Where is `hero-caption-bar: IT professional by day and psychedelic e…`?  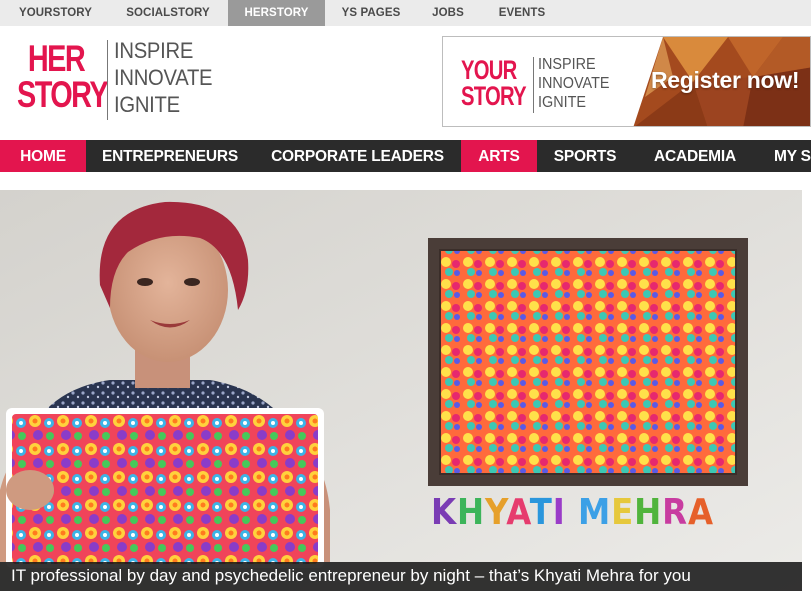 hero-caption-bar: IT professional by day and psychedelic e… is located at coordinates (401, 576).